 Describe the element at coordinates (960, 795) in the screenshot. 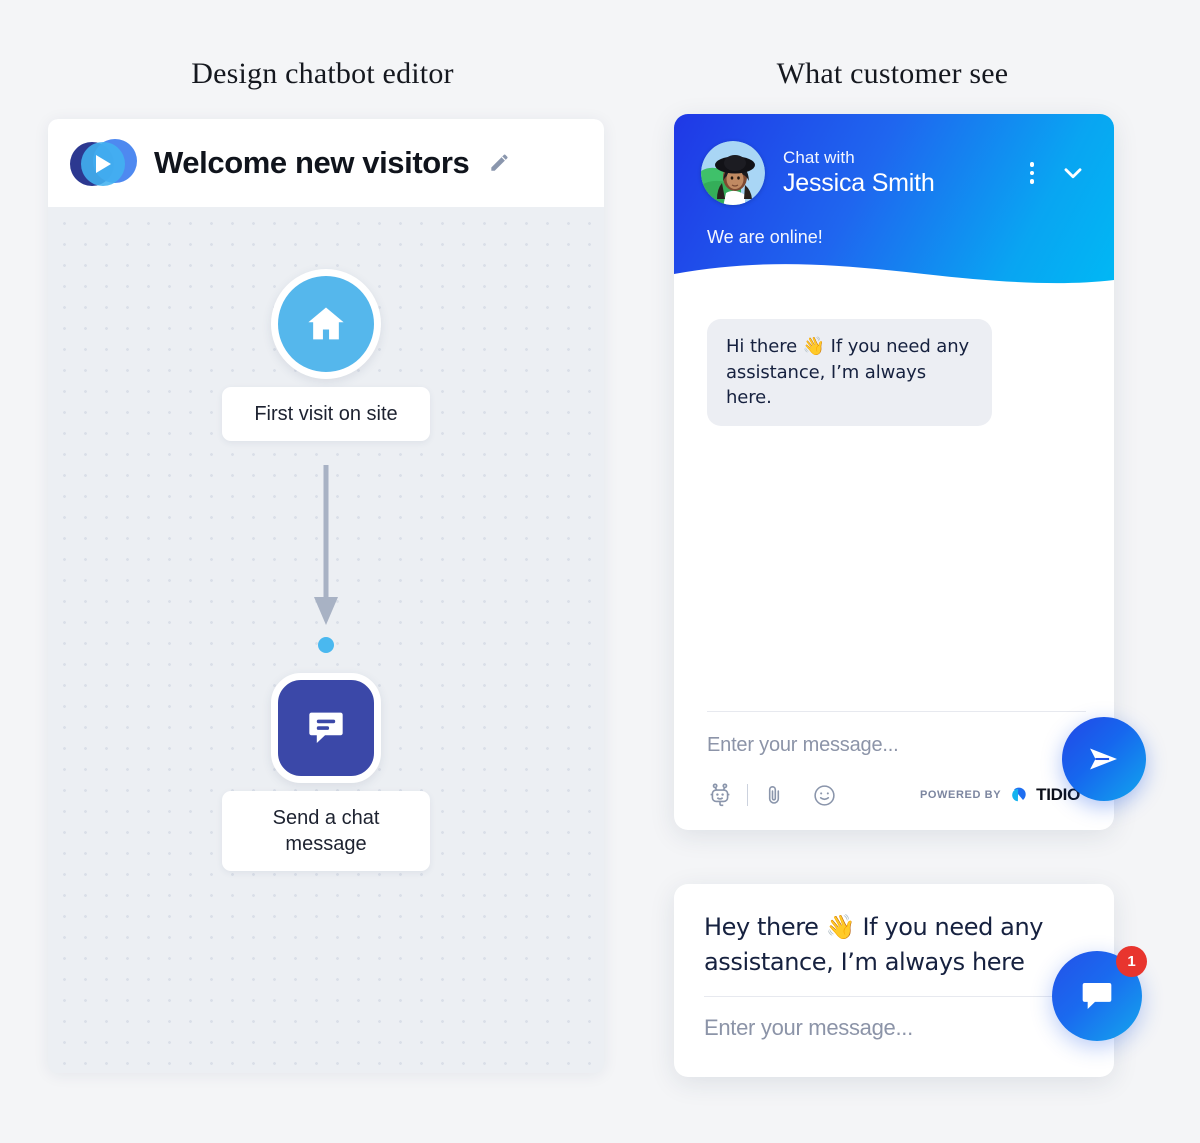

I see `powered-by-label: POWERED BY` at that location.